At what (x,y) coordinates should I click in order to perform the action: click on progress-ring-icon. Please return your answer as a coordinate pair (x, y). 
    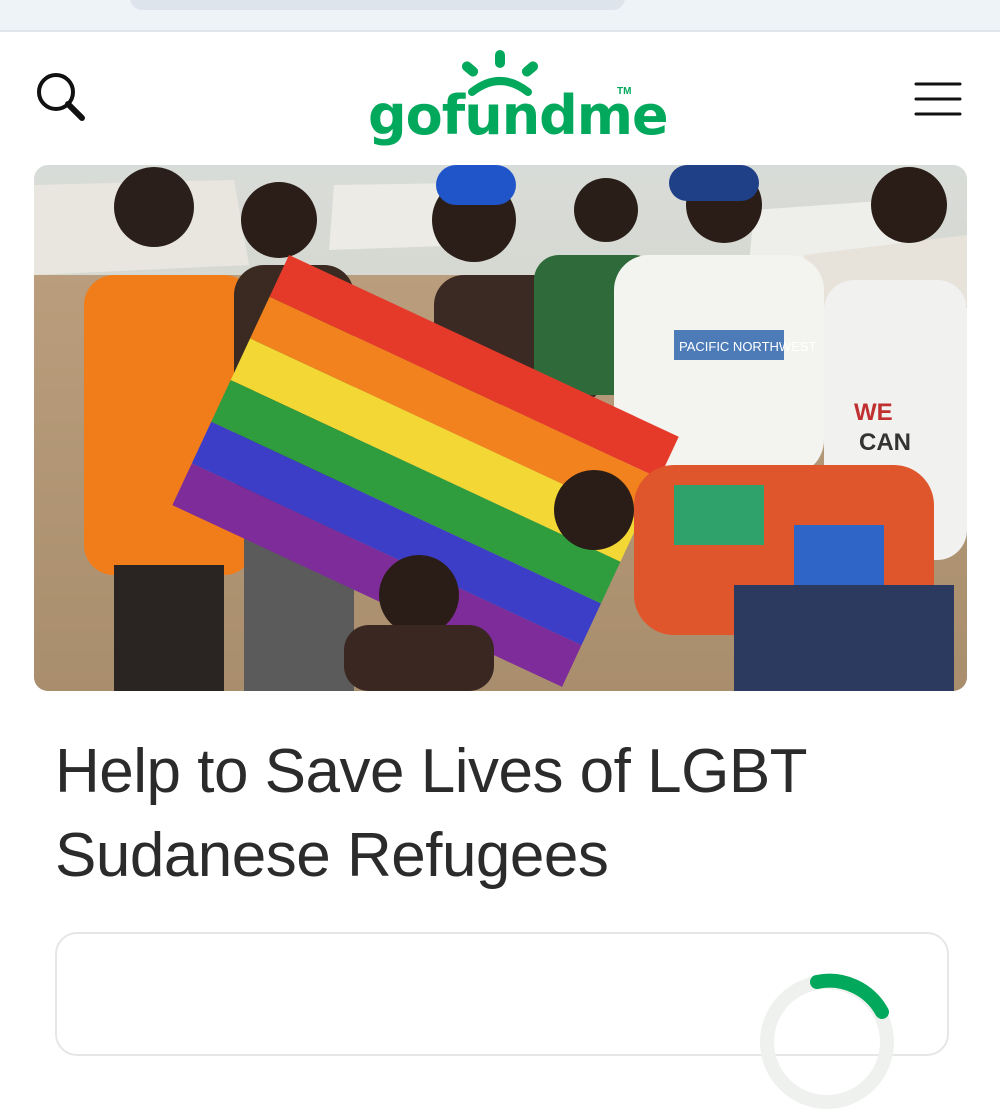
    Looking at the image, I should click on (827, 1041).